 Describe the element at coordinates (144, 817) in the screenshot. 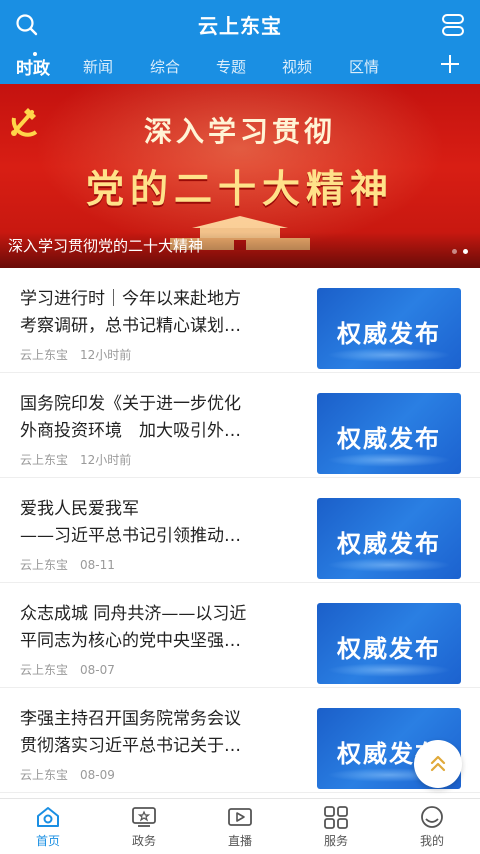

I see `government-icon` at that location.